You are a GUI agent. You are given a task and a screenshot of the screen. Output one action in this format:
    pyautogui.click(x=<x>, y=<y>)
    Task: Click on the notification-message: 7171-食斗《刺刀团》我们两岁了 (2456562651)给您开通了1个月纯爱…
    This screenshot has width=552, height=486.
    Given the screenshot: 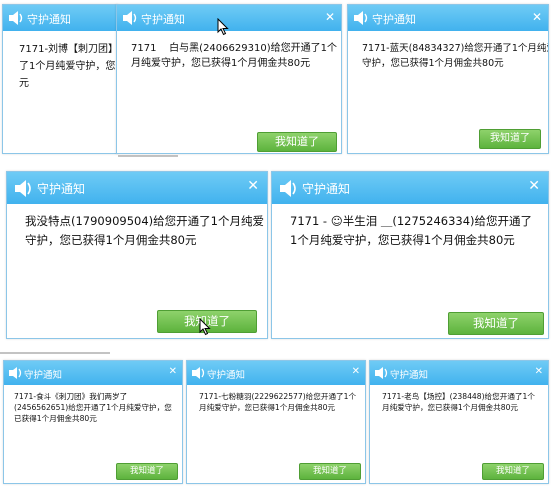 What is the action you would take?
    pyautogui.click(x=93, y=407)
    